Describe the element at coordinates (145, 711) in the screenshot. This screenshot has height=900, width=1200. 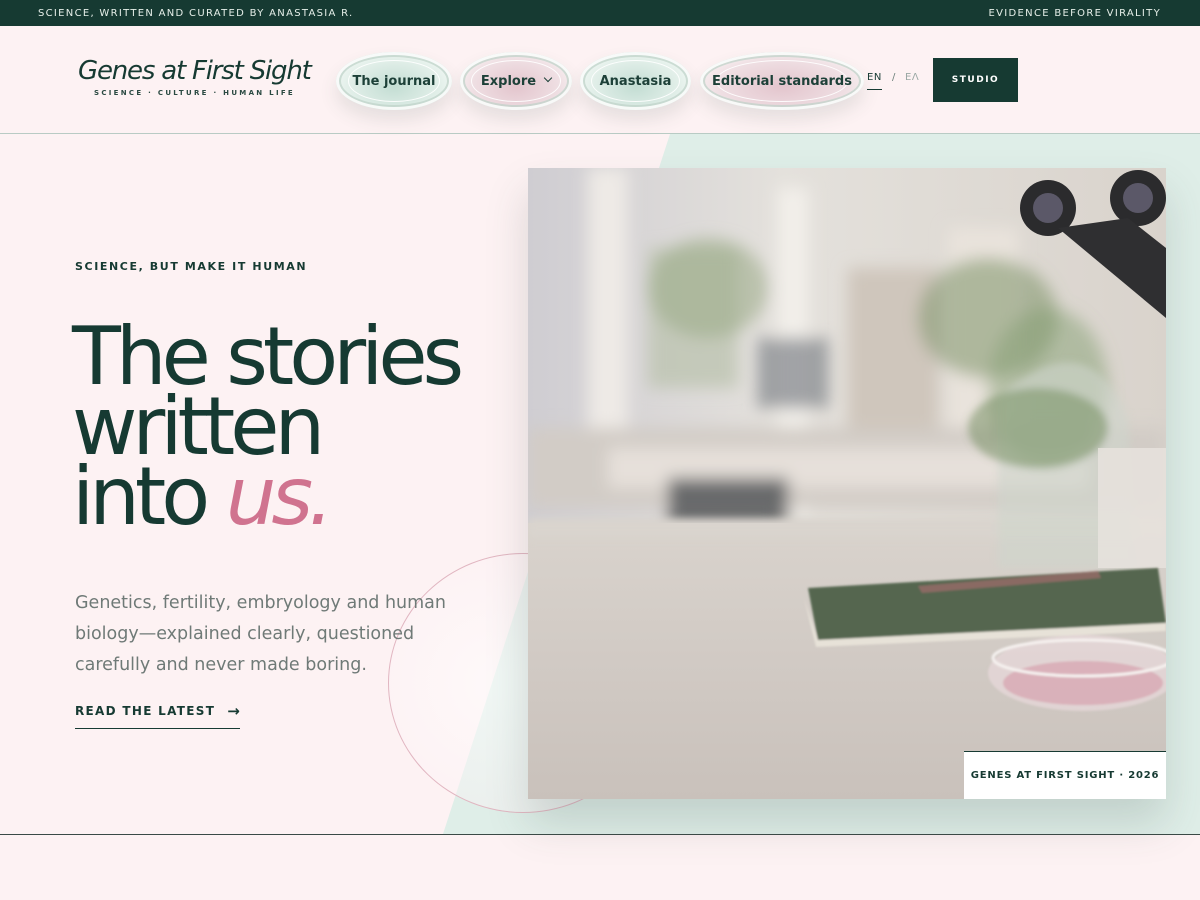
I see `read-latest-label: READ THE LATEST` at that location.